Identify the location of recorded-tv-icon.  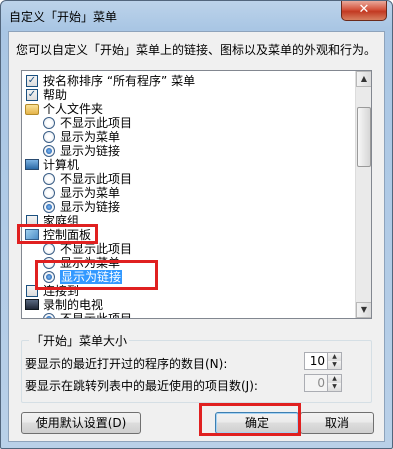
(32, 304).